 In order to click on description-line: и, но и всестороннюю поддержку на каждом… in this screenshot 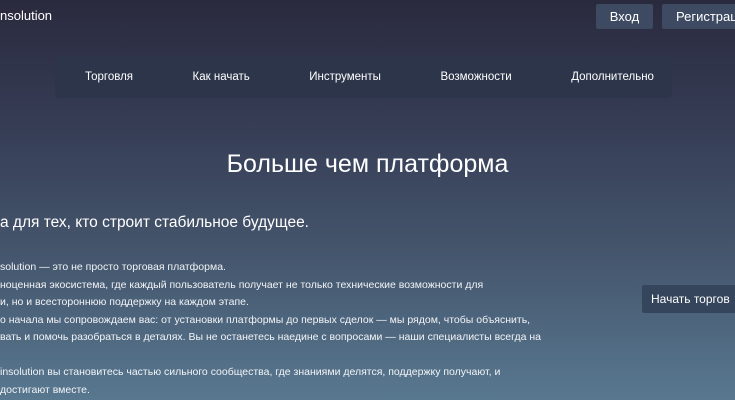, I will do `click(124, 302)`.